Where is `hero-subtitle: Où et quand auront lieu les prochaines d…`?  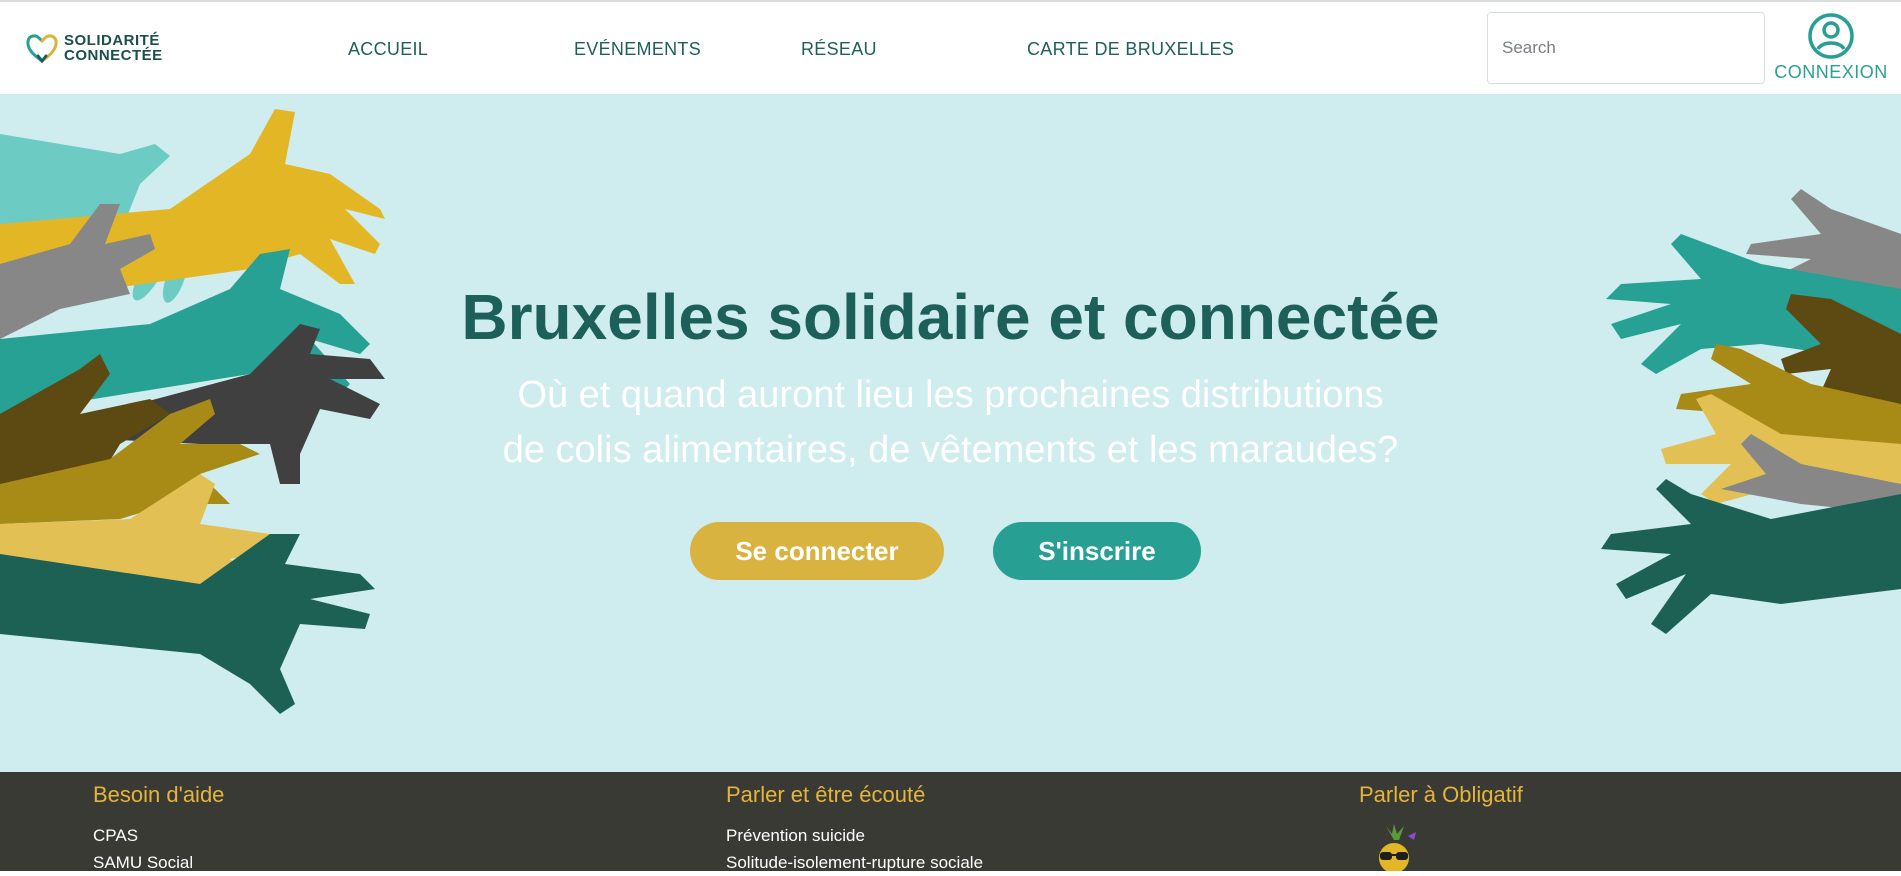 hero-subtitle: Où et quand auront lieu les prochaines d… is located at coordinates (950, 423).